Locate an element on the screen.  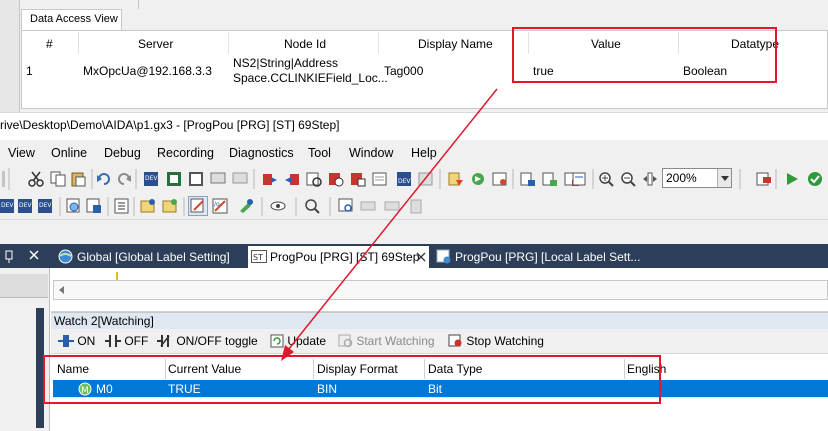
globe-icon is located at coordinates (65, 256).